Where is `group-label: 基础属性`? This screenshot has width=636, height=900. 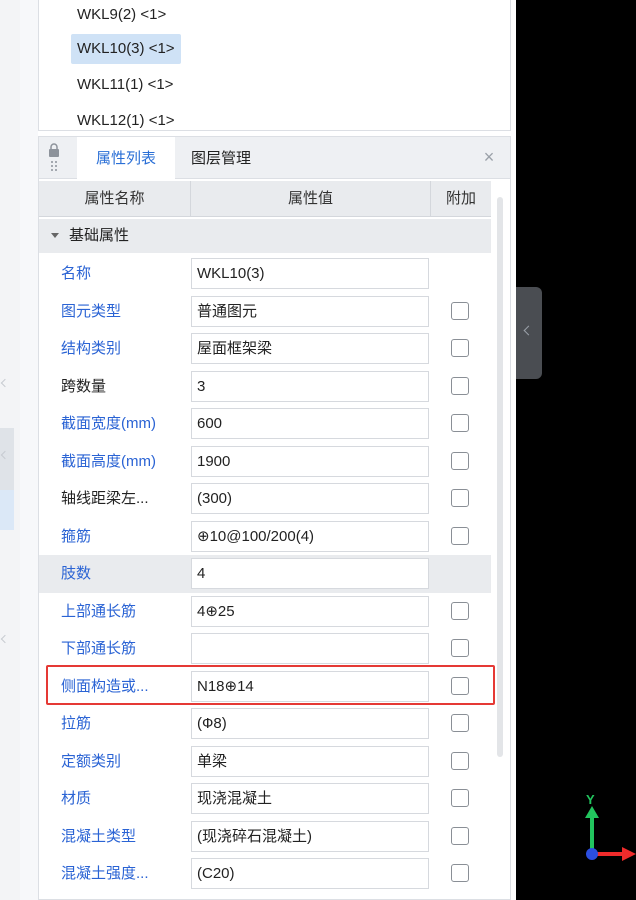 group-label: 基础属性 is located at coordinates (99, 235).